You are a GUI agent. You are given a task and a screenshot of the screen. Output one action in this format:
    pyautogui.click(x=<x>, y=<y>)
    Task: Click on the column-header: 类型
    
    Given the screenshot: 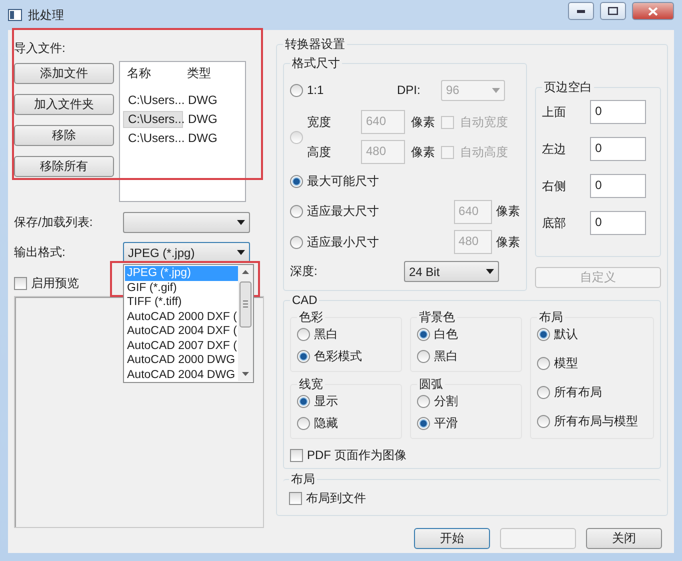 What is the action you would take?
    pyautogui.click(x=212, y=73)
    